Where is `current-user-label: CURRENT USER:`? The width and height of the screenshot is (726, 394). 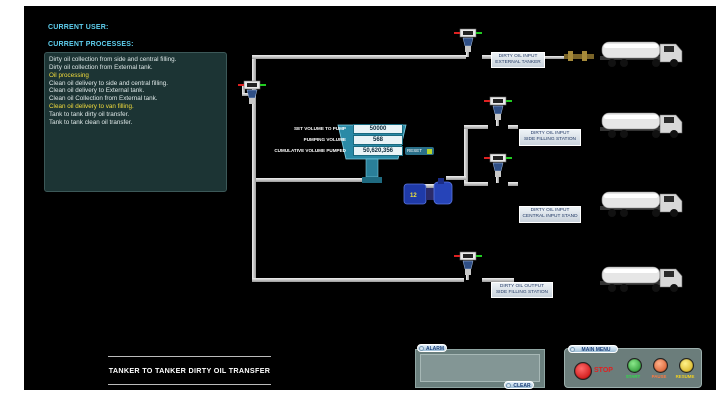
current-user-label: CURRENT USER: is located at coordinates (78, 27).